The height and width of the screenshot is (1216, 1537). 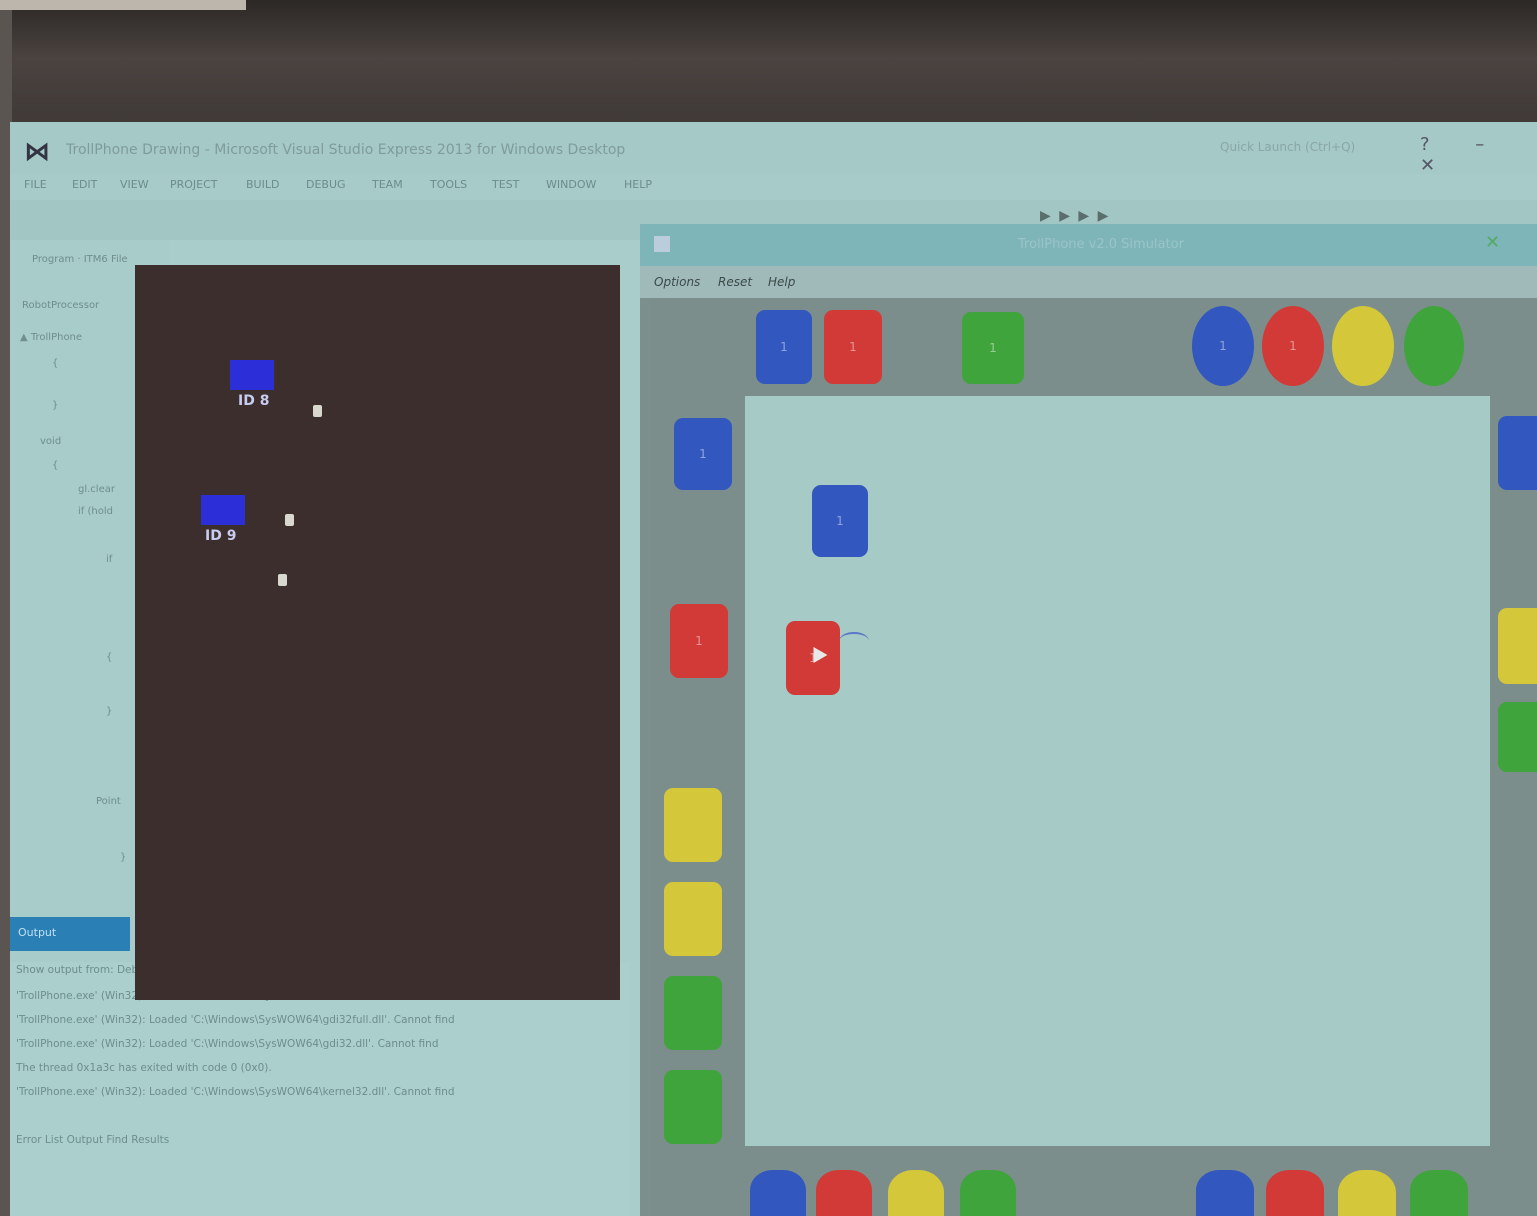 I want to click on code-line: if (hold, so click(x=95, y=511).